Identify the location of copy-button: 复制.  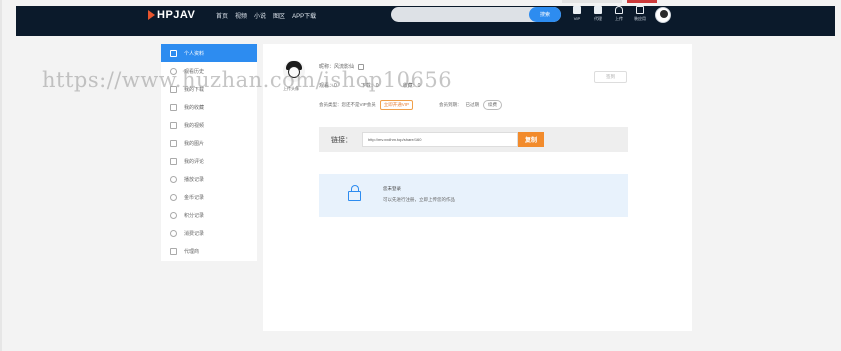
(531, 139).